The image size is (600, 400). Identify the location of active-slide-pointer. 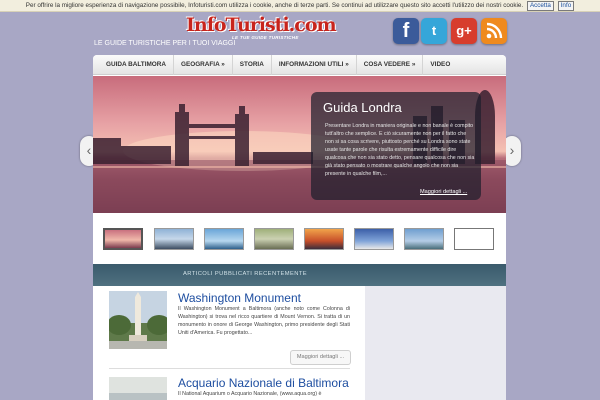
(123, 219).